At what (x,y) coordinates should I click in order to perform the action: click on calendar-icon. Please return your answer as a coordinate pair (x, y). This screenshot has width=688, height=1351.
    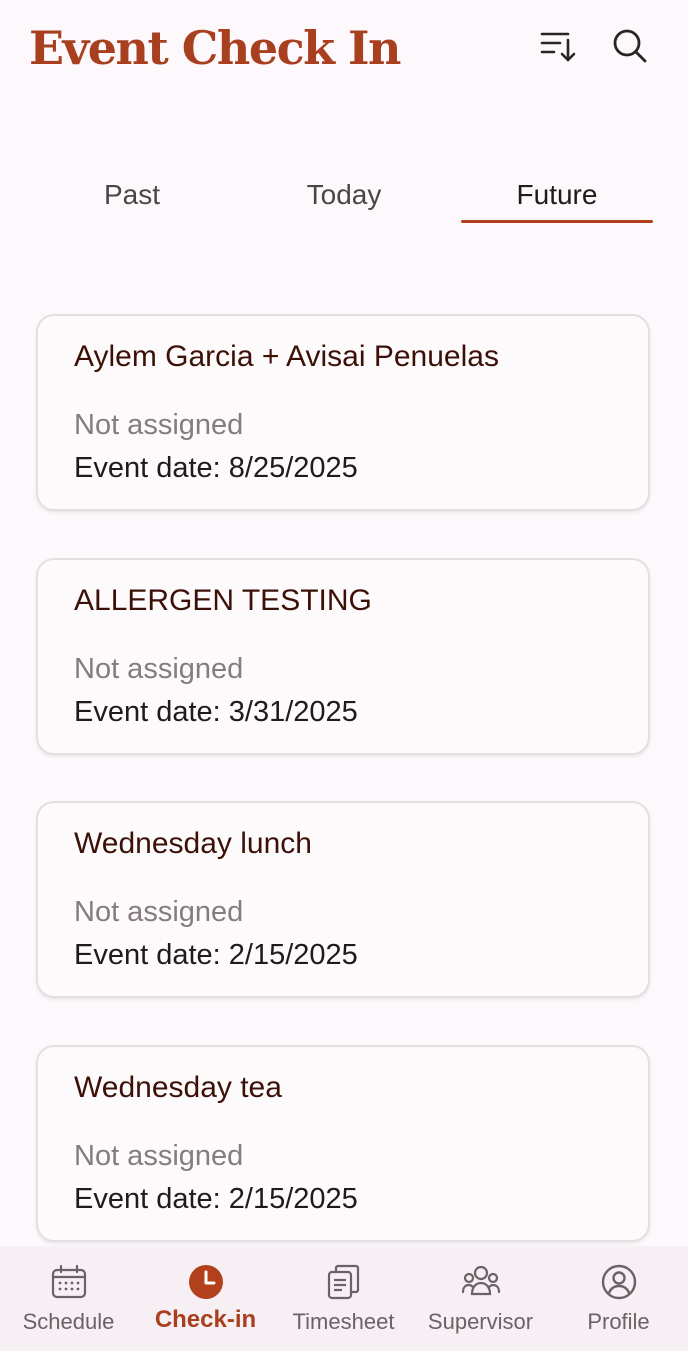
    Looking at the image, I should click on (69, 1282).